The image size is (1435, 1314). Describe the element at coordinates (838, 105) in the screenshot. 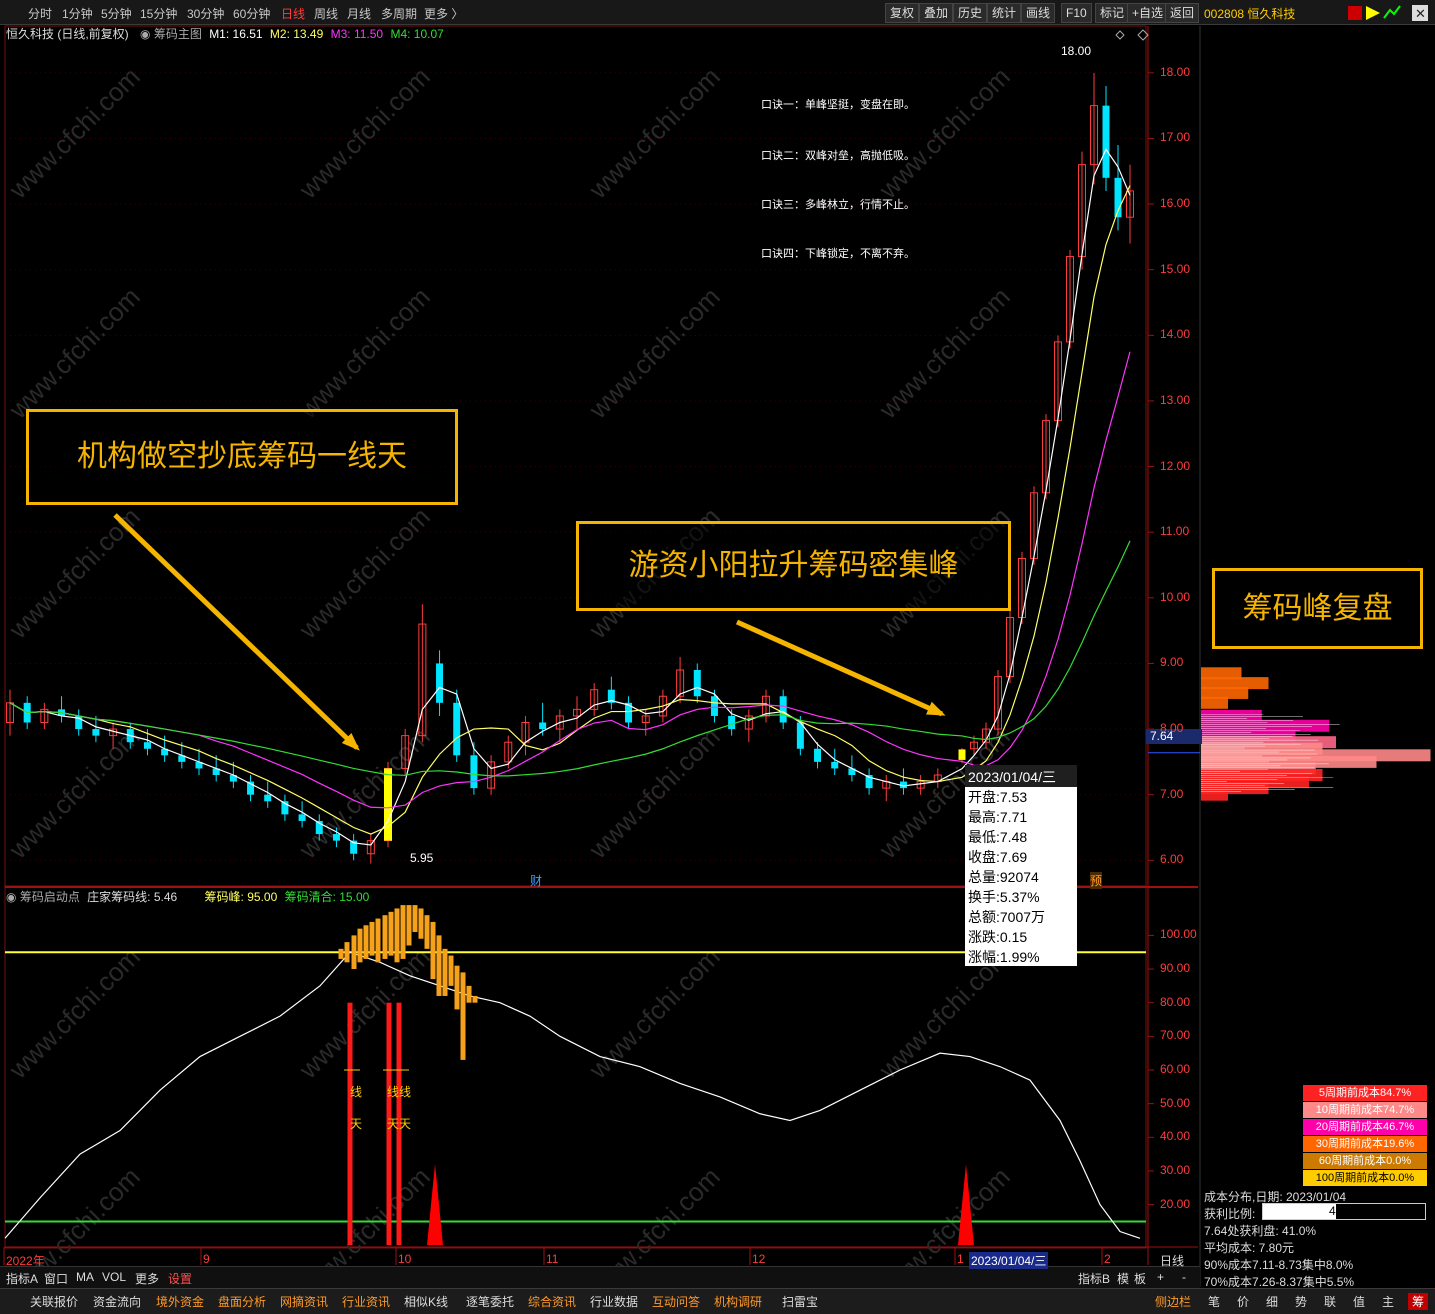

I see `mantra-1: 口诀一：单峰坚挺，变盘在即。` at that location.